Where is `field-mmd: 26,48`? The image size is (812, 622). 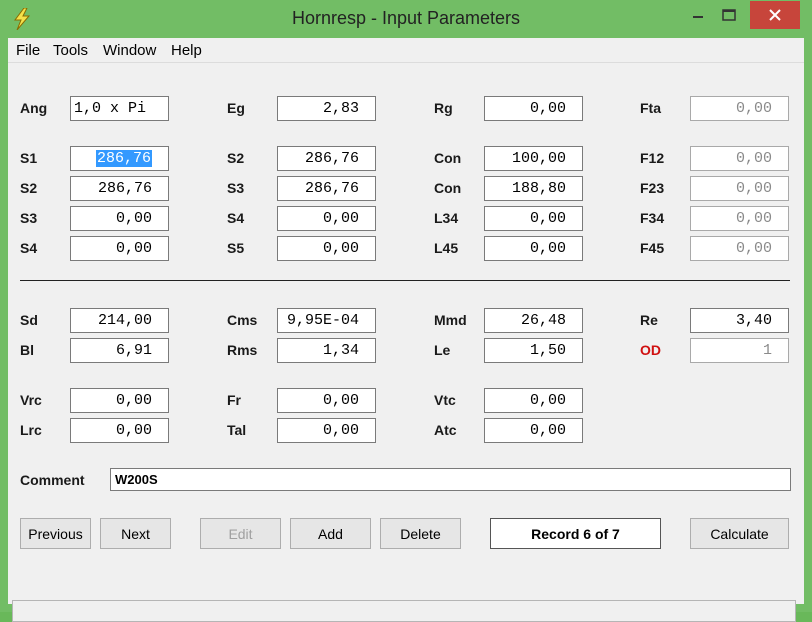 field-mmd: 26,48 is located at coordinates (533, 320).